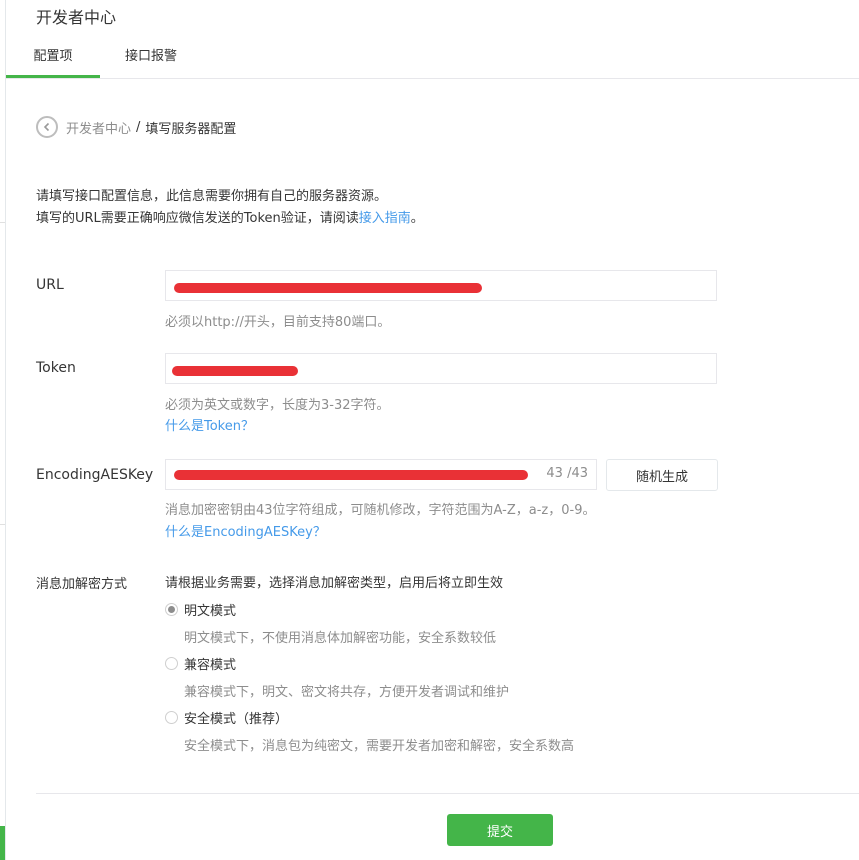 The image size is (859, 860). Describe the element at coordinates (210, 665) in the screenshot. I see `radio-label: 兼容模式` at that location.